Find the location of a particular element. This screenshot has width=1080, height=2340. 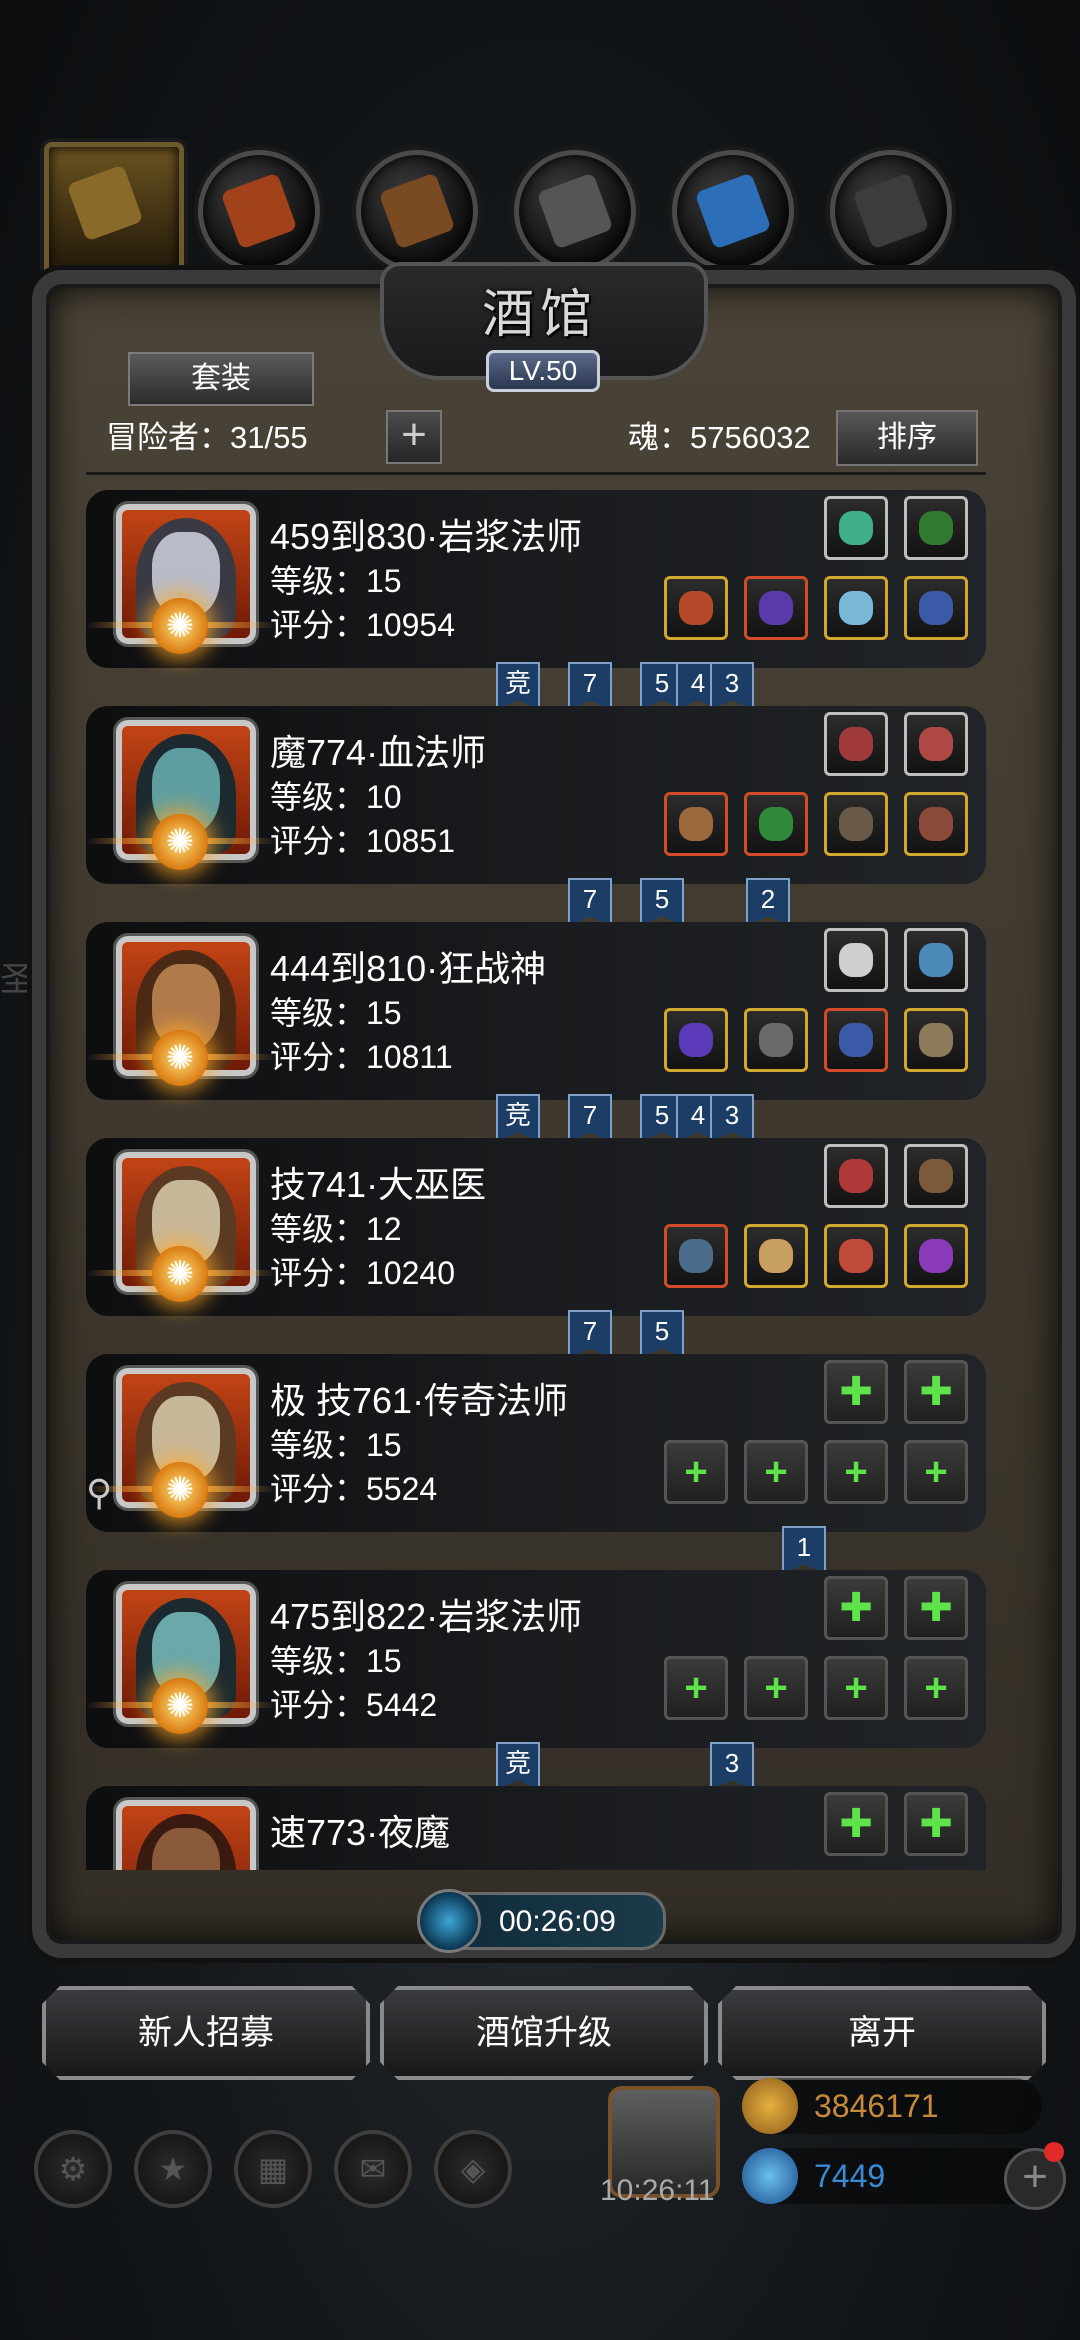

hero-score: 评分：10954 is located at coordinates (362, 625).